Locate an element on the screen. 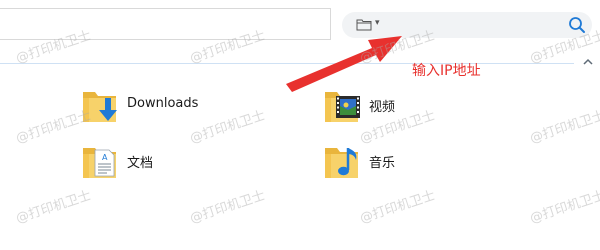 The height and width of the screenshot is (250, 600). annotation-text: 输入IP地址 is located at coordinates (446, 71).